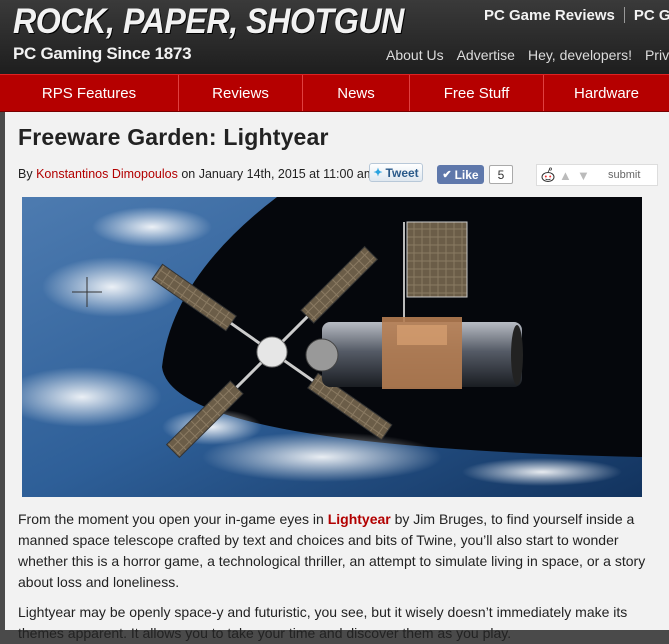 This screenshot has width=669, height=644. I want to click on nav-item-free-stuff: Free Stuff, so click(477, 93).